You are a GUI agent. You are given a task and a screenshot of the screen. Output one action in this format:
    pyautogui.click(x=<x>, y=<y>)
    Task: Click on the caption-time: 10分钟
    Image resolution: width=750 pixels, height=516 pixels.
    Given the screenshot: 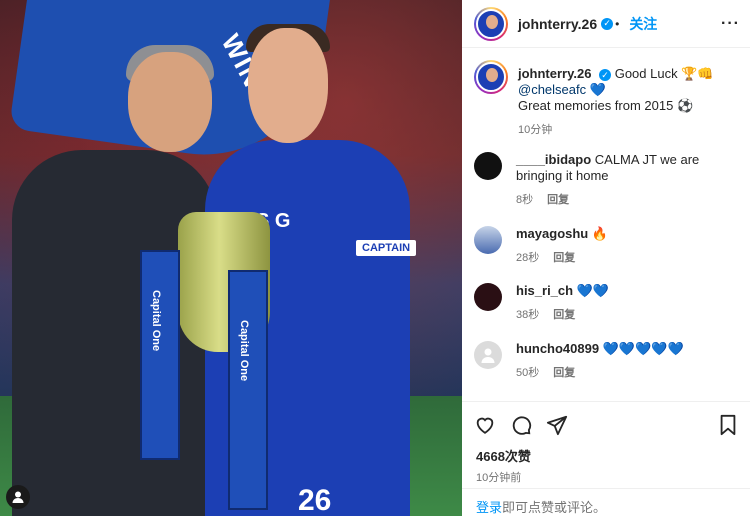 What is the action you would take?
    pyautogui.click(x=535, y=130)
    